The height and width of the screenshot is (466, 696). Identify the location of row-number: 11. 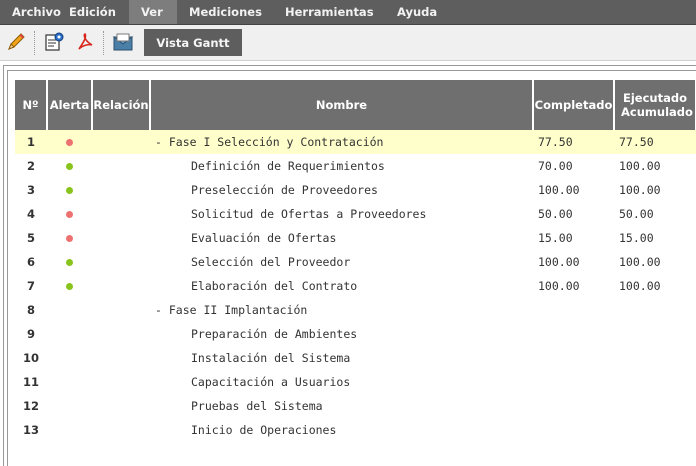
(30, 382).